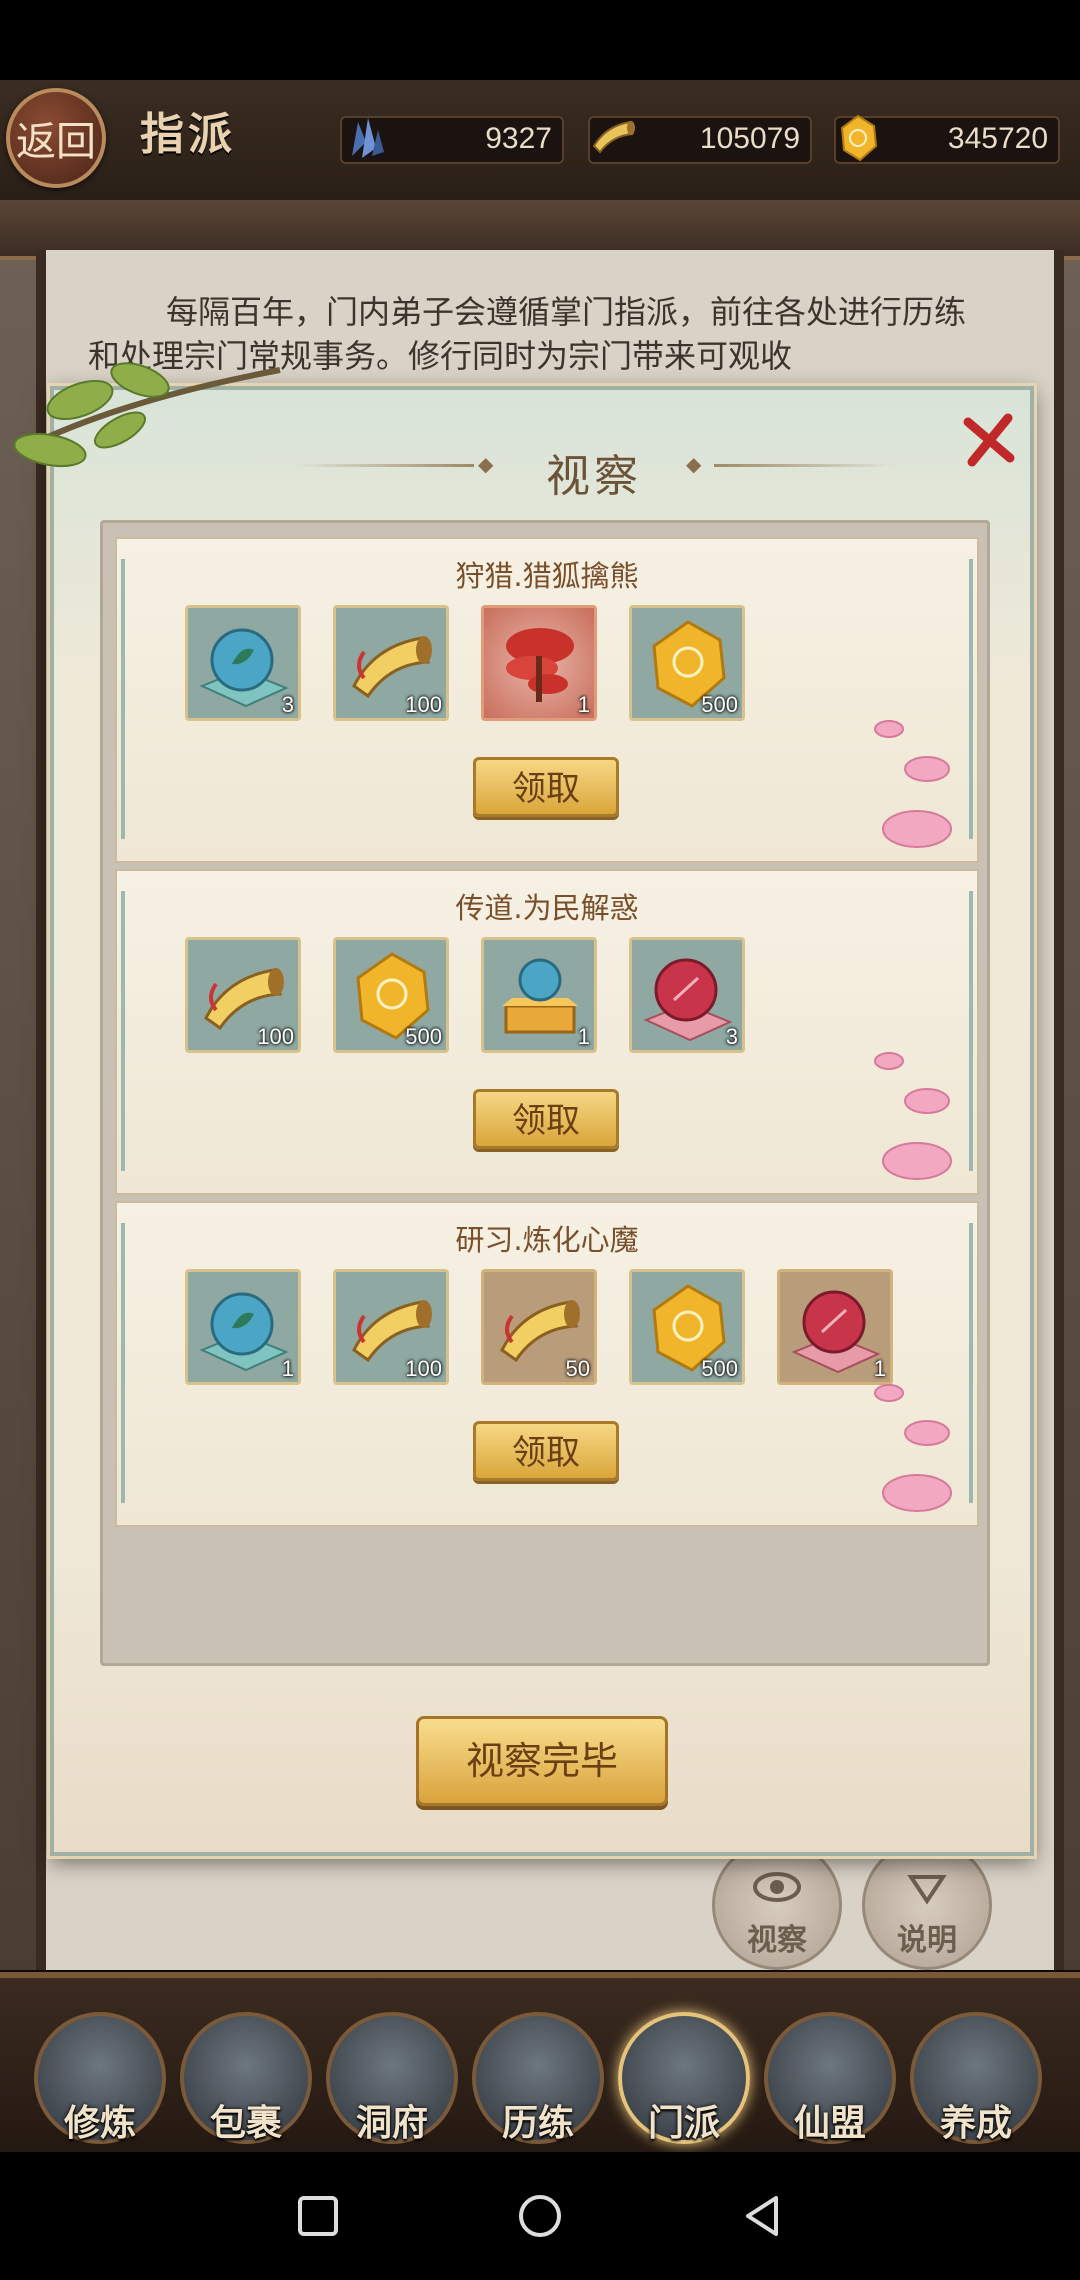 Image resolution: width=1080 pixels, height=2280 pixels. Describe the element at coordinates (777, 1905) in the screenshot. I see `inspect-side-button: 视察` at that location.